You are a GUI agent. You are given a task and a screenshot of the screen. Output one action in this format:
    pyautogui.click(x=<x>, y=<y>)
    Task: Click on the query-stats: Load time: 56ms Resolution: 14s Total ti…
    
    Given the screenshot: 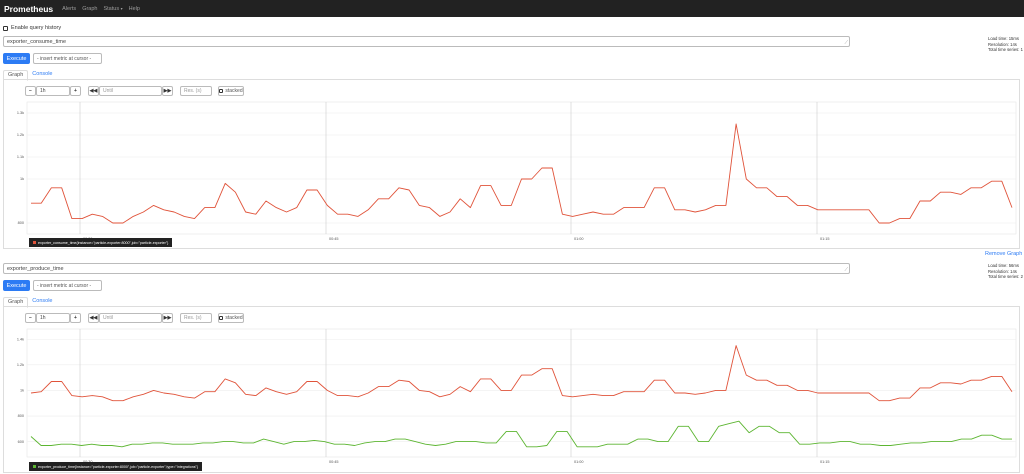 What is the action you would take?
    pyautogui.click(x=1005, y=271)
    